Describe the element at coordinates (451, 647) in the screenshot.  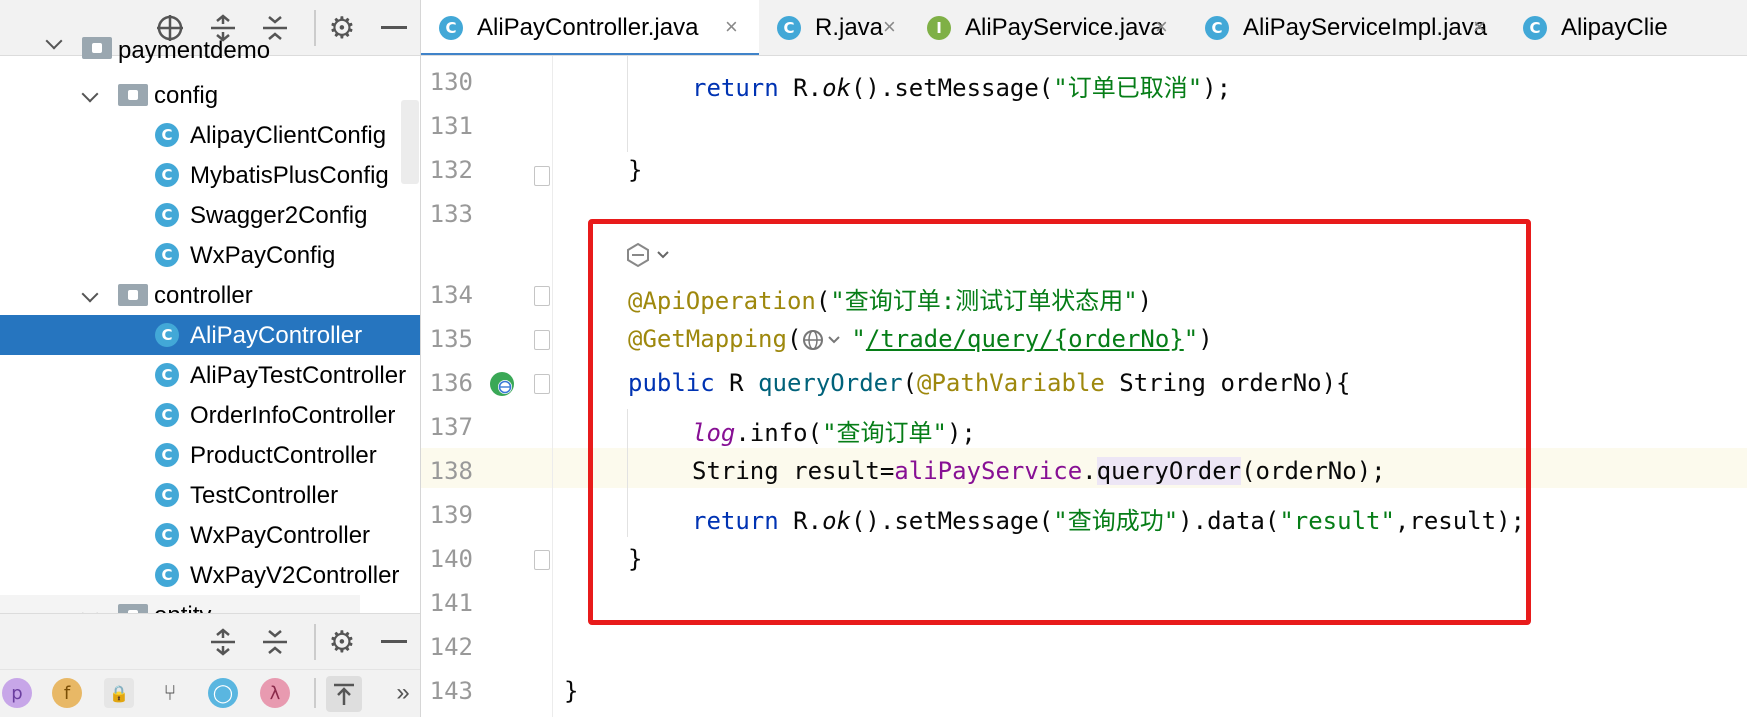
I see `line-number: 142` at that location.